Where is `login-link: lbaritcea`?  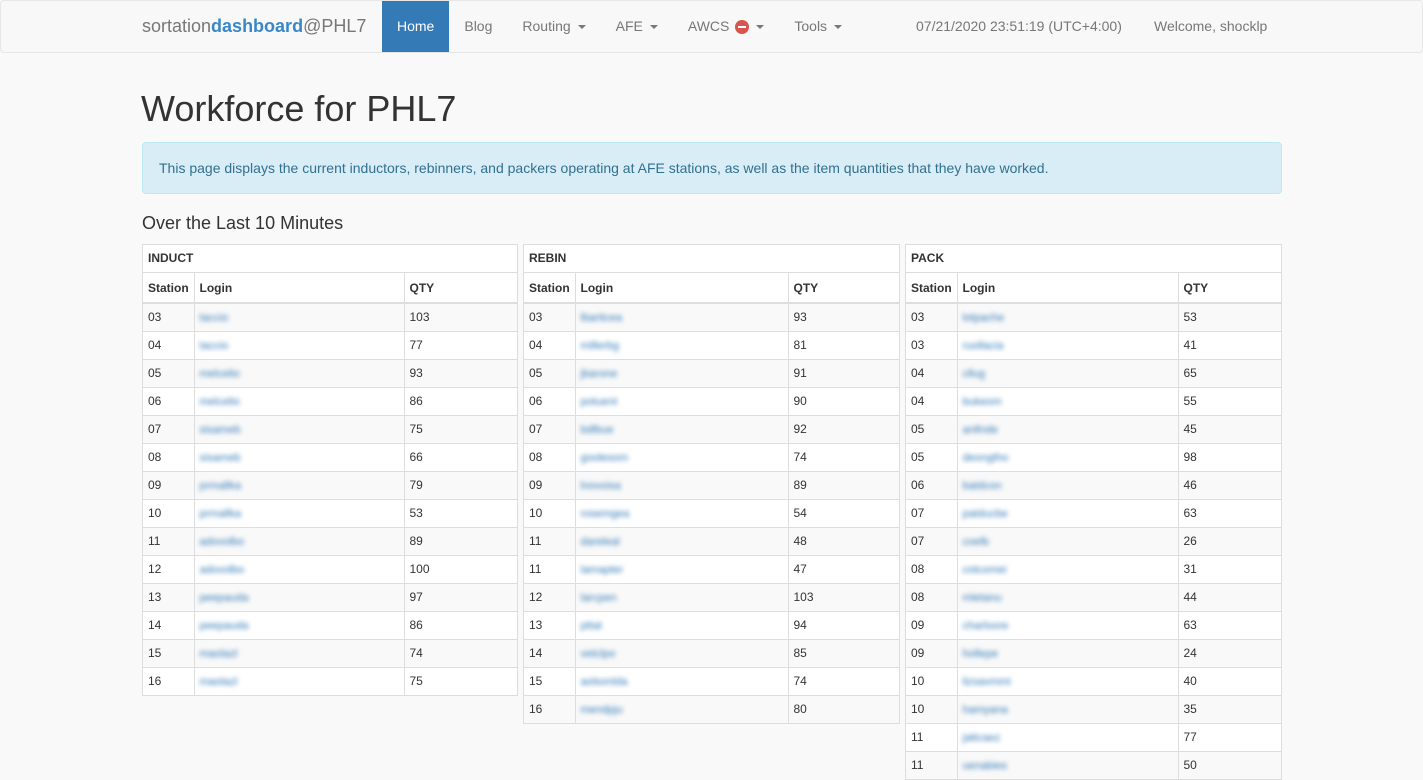
login-link: lbaritcea is located at coordinates (602, 318).